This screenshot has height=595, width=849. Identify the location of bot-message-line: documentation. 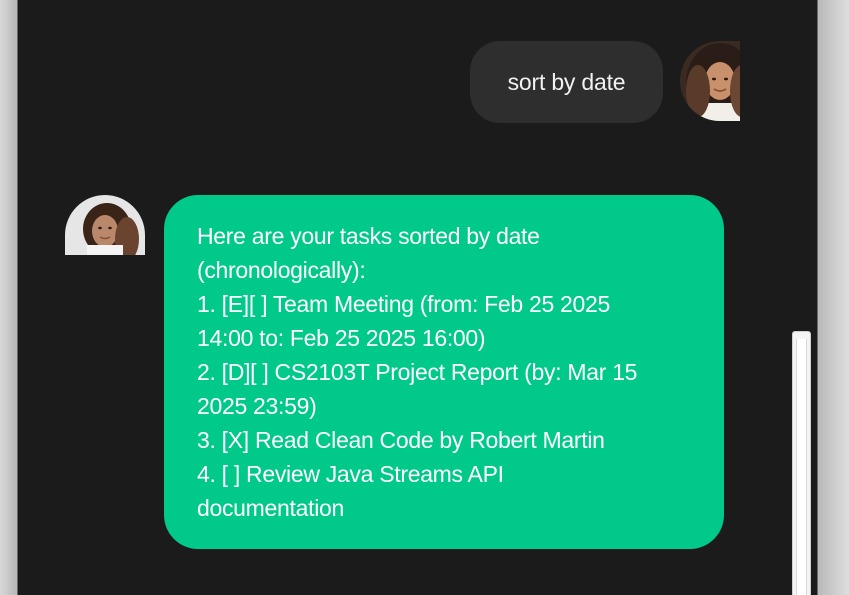
(270, 508).